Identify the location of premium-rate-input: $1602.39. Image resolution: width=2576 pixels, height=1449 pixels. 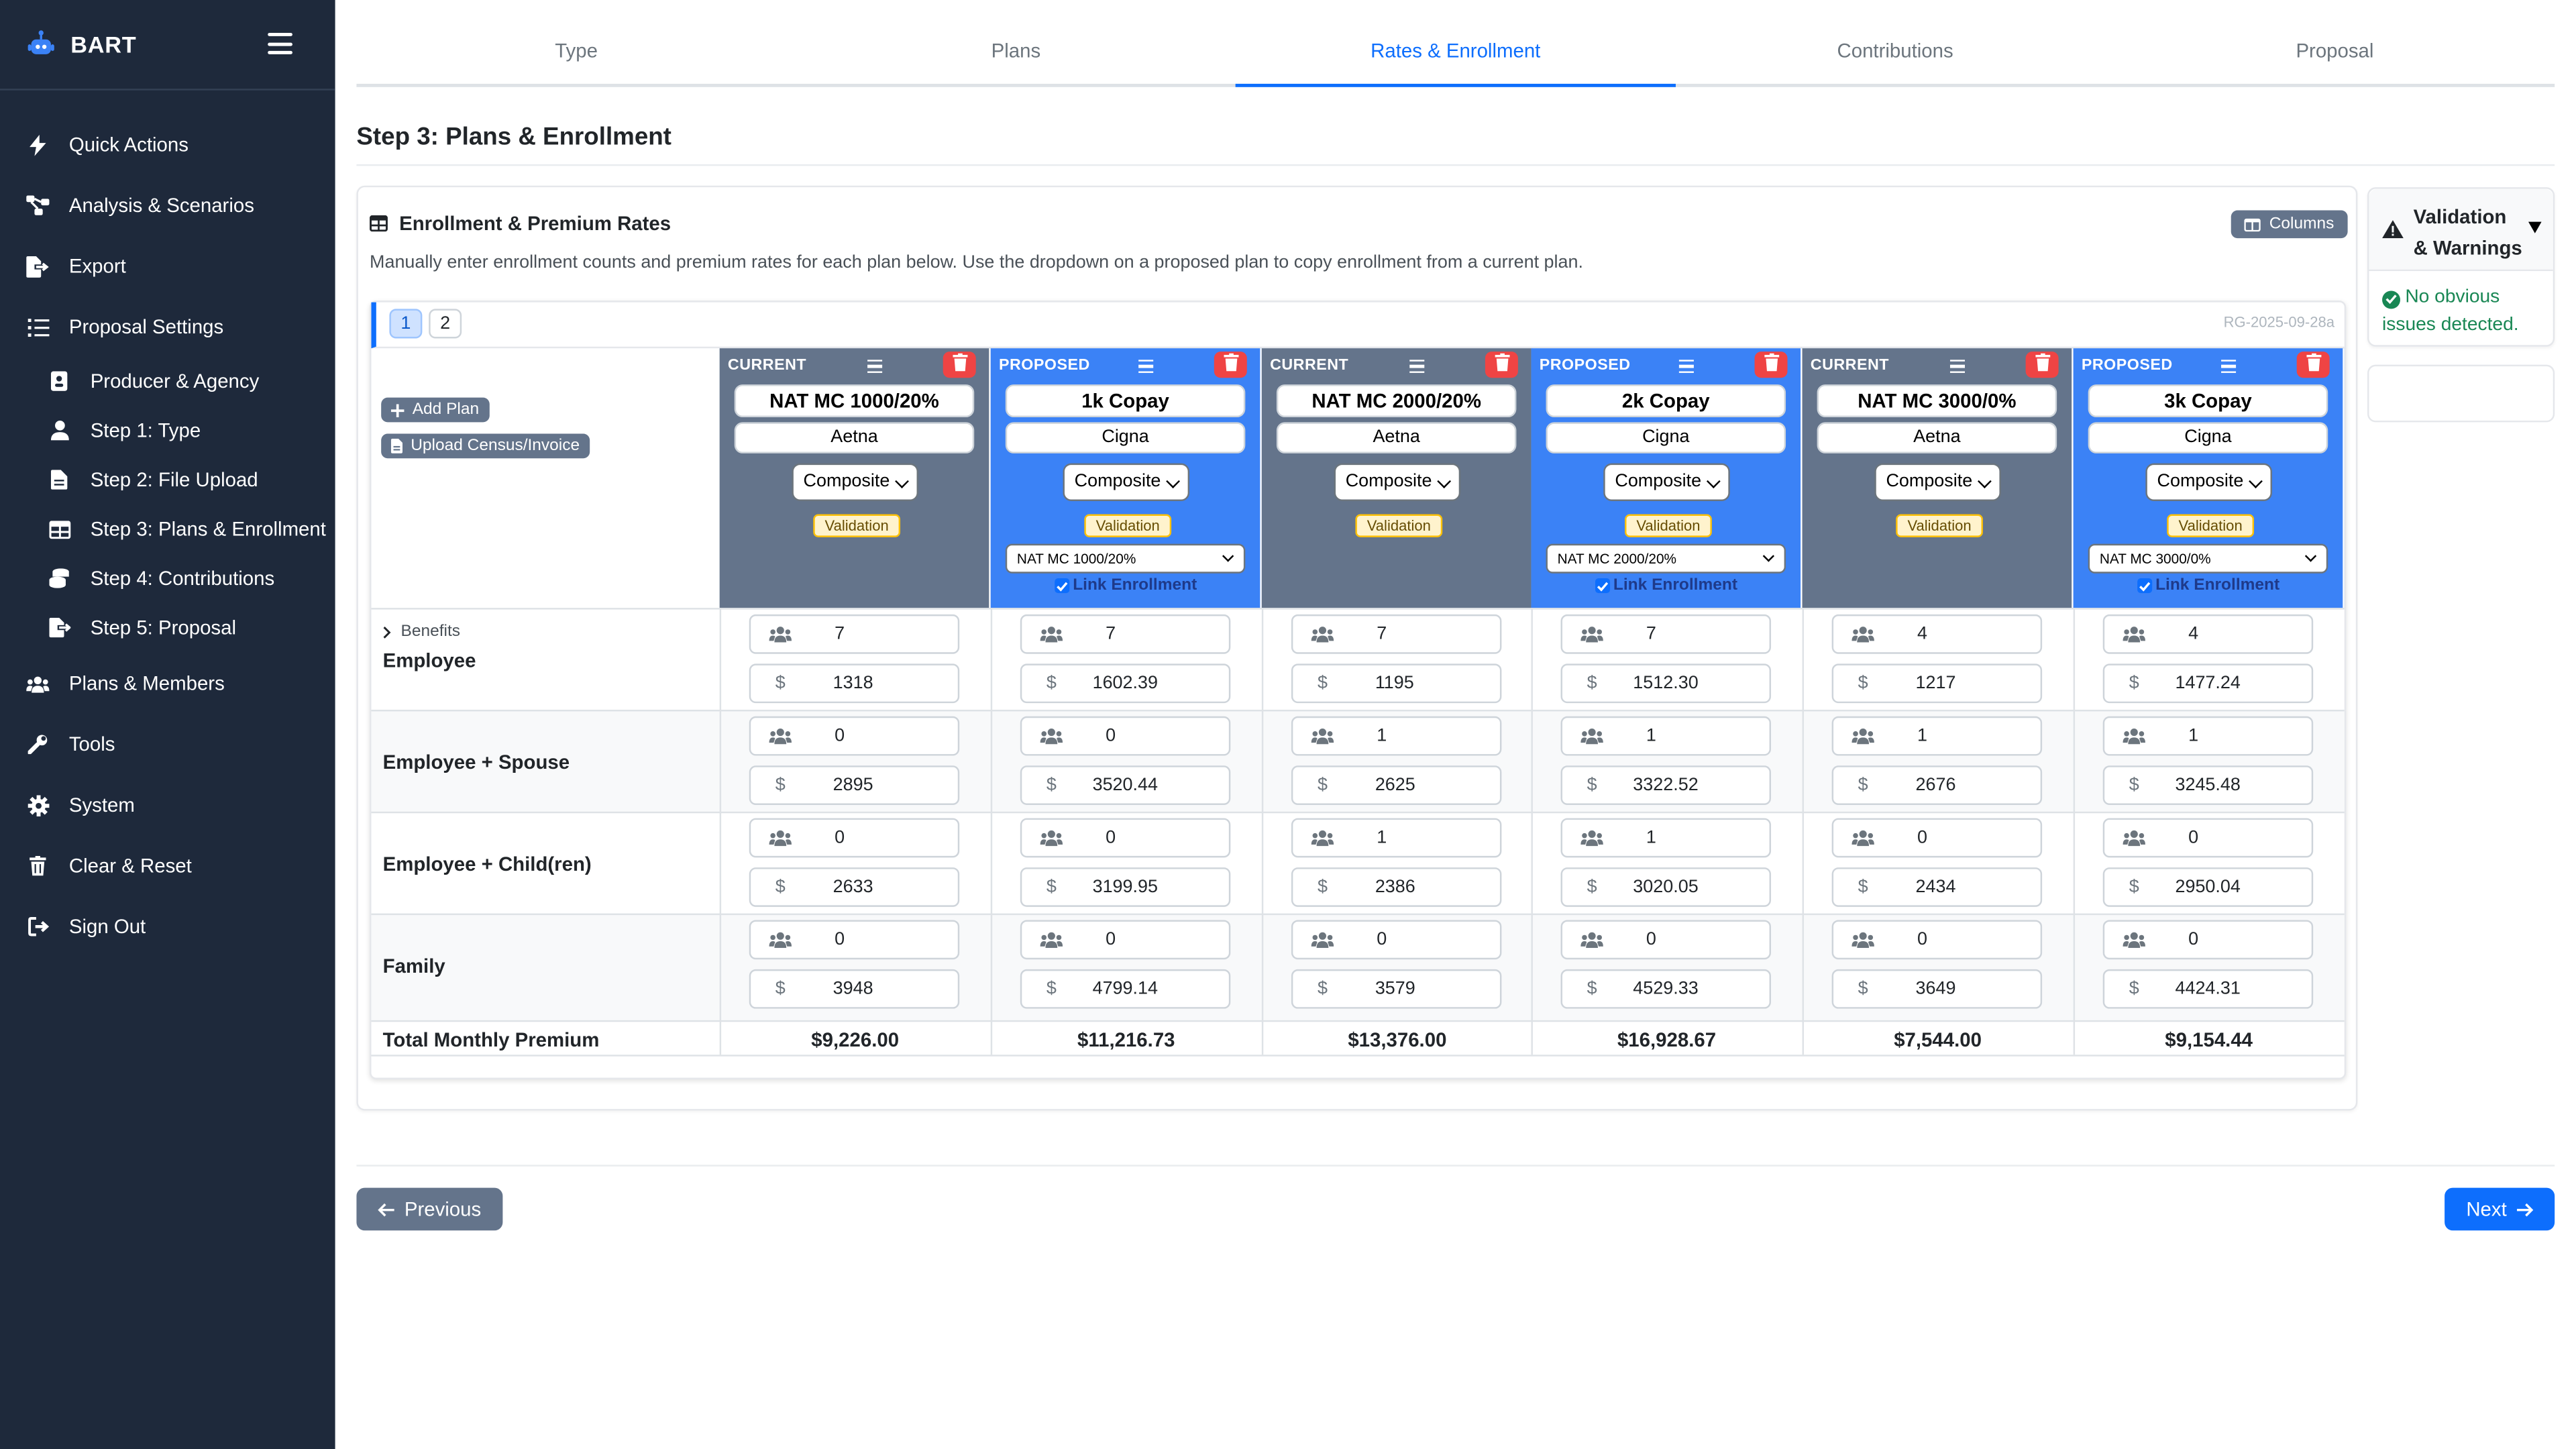
(1125, 683).